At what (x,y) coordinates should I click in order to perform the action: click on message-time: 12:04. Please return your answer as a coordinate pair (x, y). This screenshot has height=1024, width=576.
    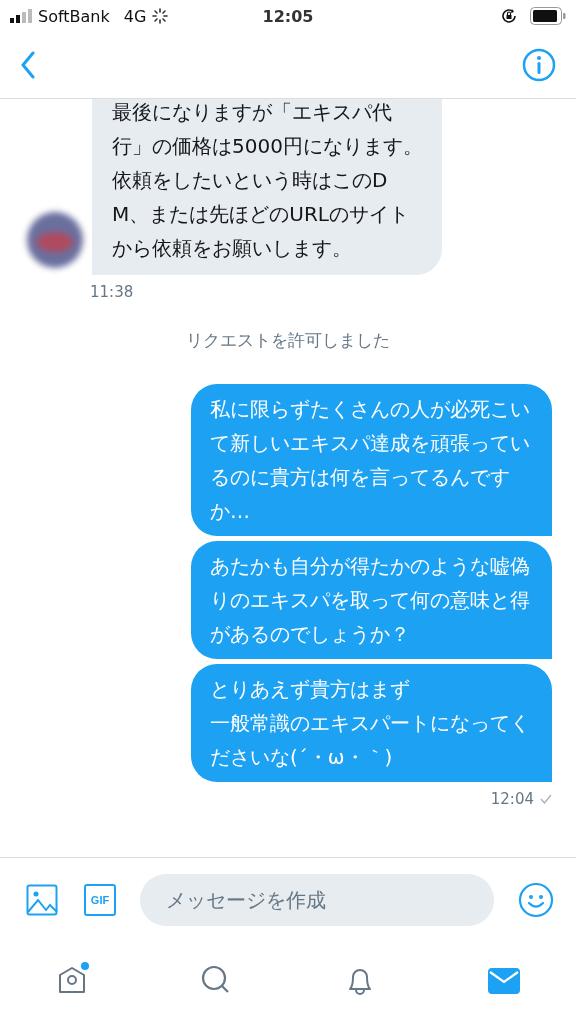
    Looking at the image, I should click on (512, 799).